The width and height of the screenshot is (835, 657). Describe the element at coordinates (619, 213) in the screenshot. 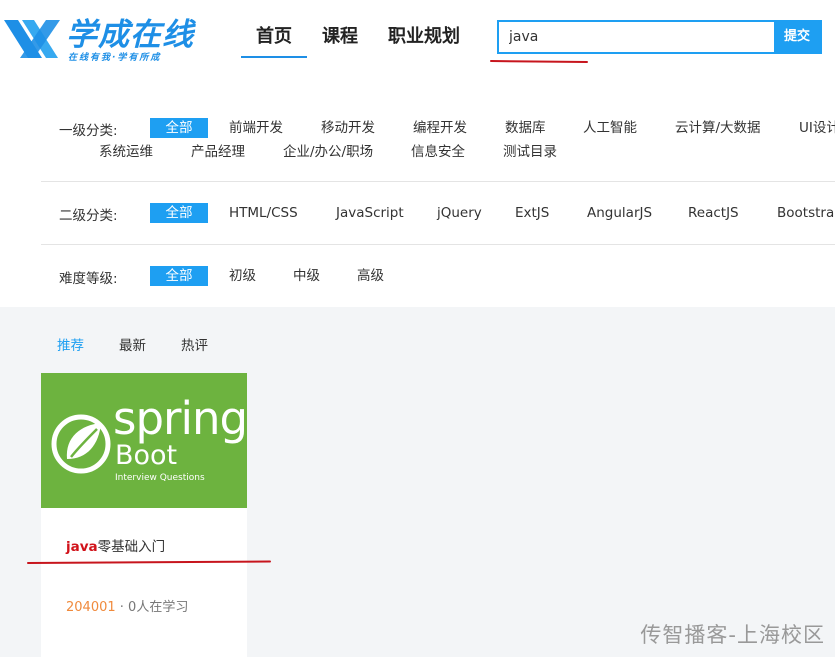

I see `filter-level2-item: AngularJS` at that location.